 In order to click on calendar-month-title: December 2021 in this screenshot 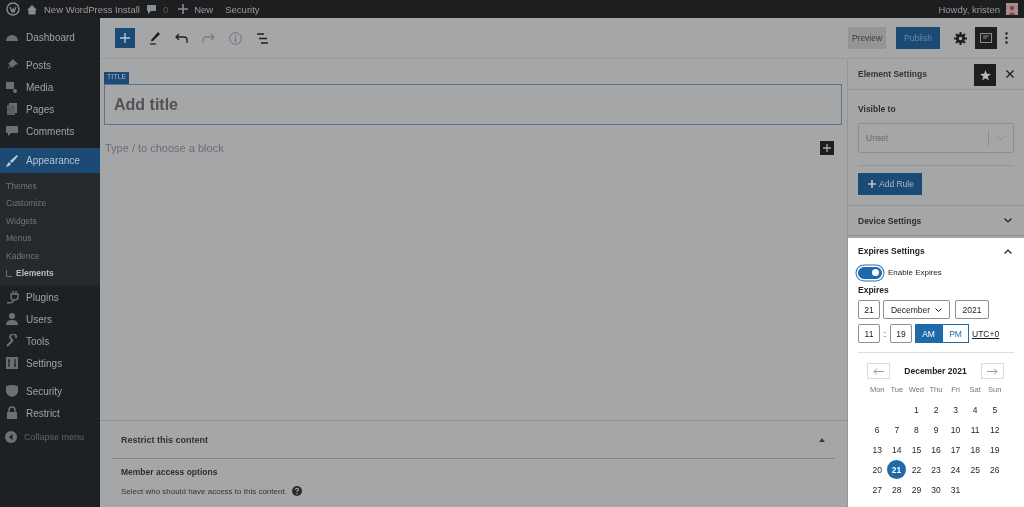, I will do `click(935, 371)`.